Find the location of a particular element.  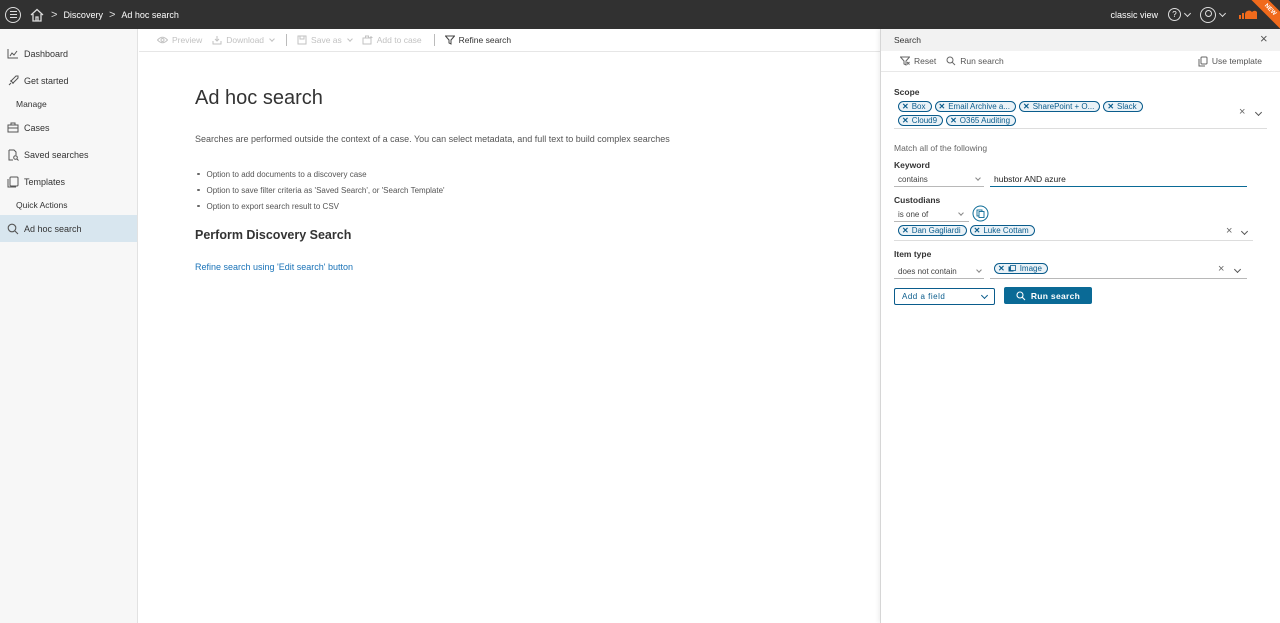

keyword-input: hubstor AND azure is located at coordinates (1030, 179).